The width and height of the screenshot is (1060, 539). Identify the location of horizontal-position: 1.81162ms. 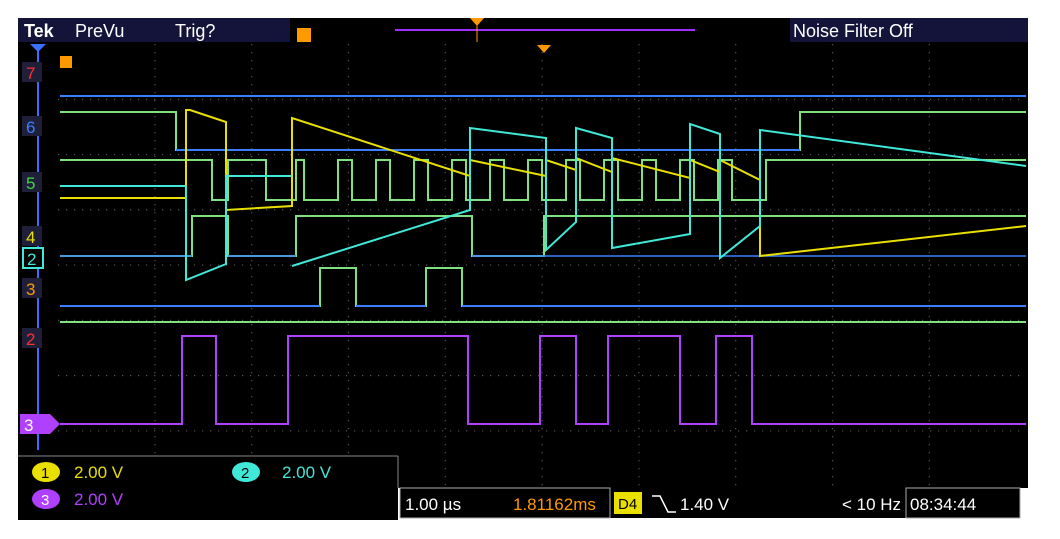
(554, 504).